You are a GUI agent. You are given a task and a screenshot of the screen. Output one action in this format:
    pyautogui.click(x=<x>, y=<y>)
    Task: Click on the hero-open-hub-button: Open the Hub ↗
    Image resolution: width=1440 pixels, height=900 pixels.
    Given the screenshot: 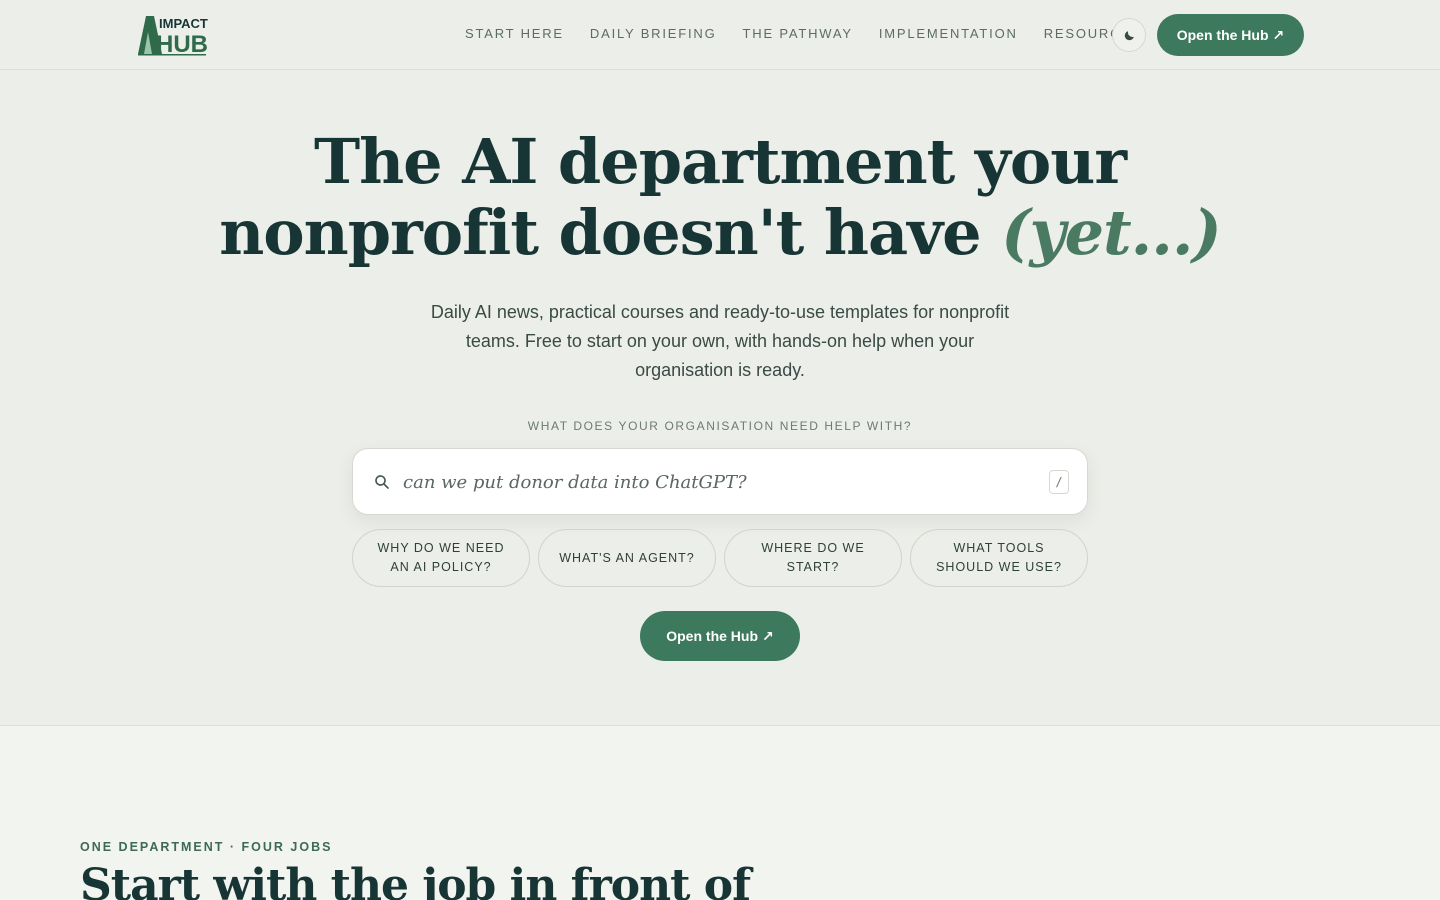 What is the action you would take?
    pyautogui.click(x=720, y=636)
    